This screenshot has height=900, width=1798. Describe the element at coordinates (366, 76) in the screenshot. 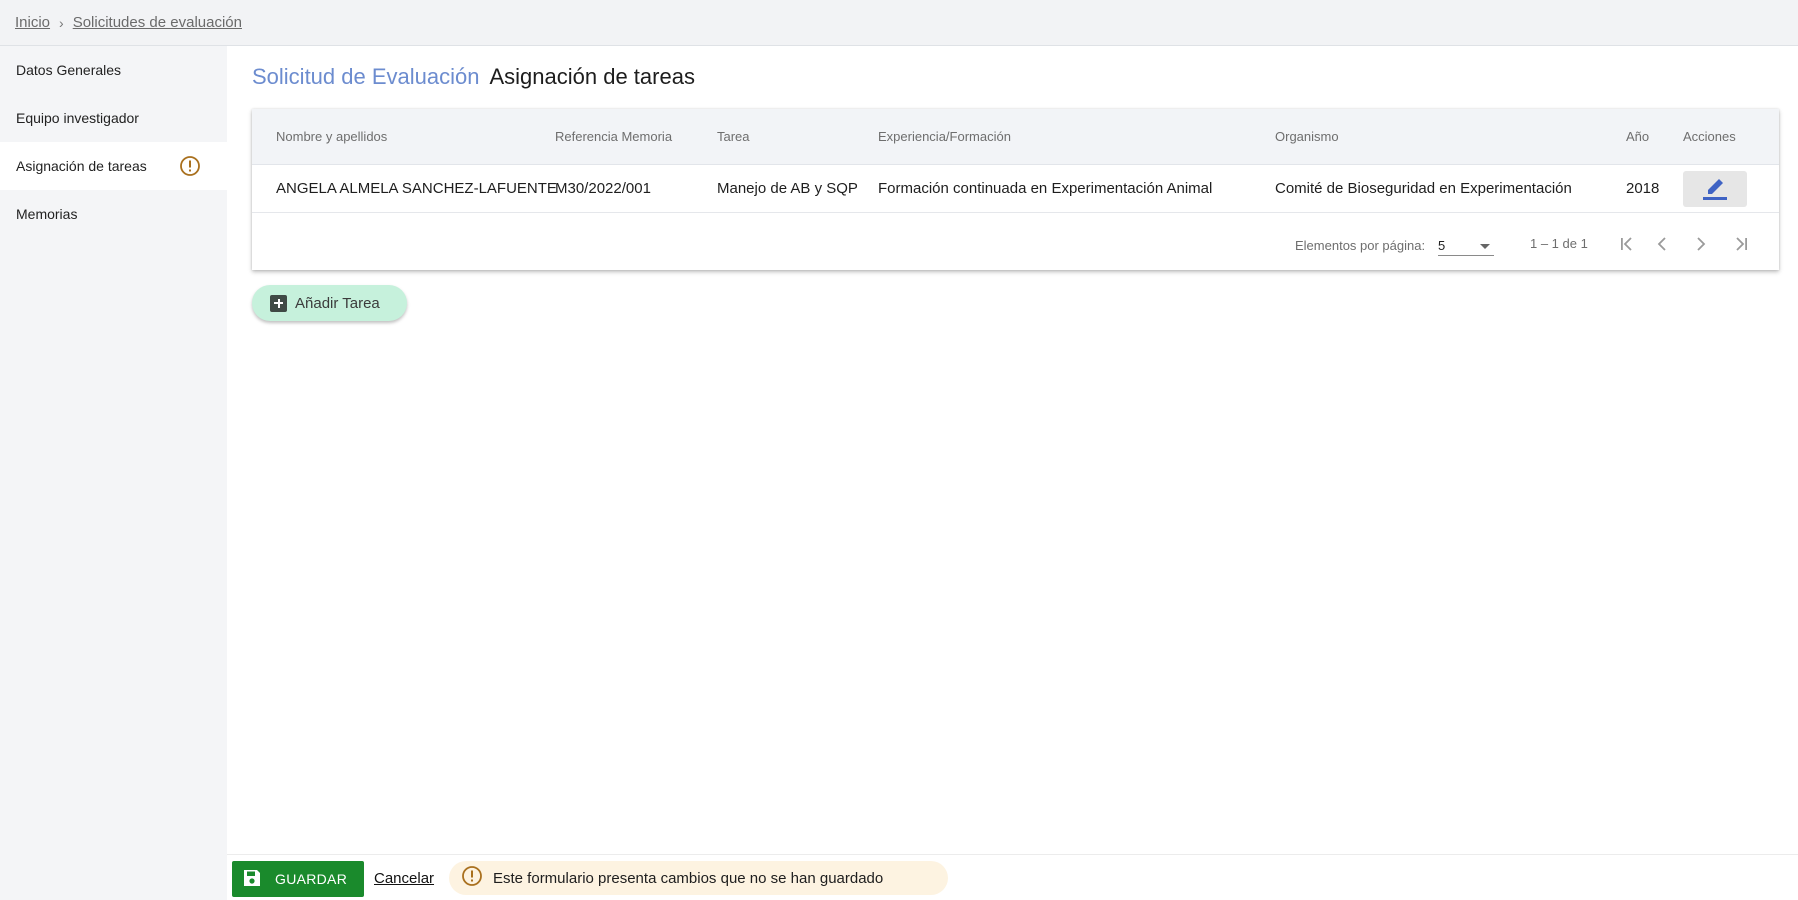

I see `page-title-prefix: Solicitud de Evaluación` at that location.